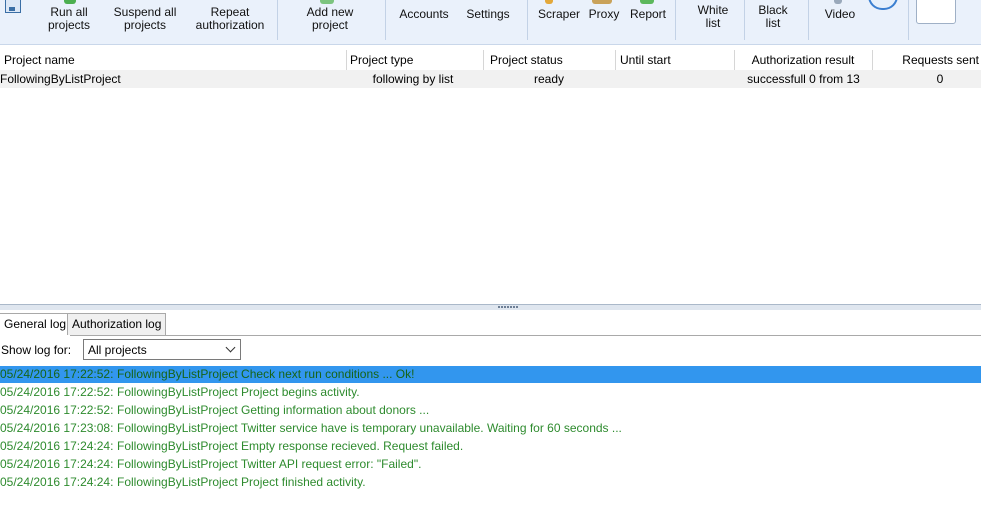 This screenshot has height=519, width=981. I want to click on chevron-down-icon, so click(230, 347).